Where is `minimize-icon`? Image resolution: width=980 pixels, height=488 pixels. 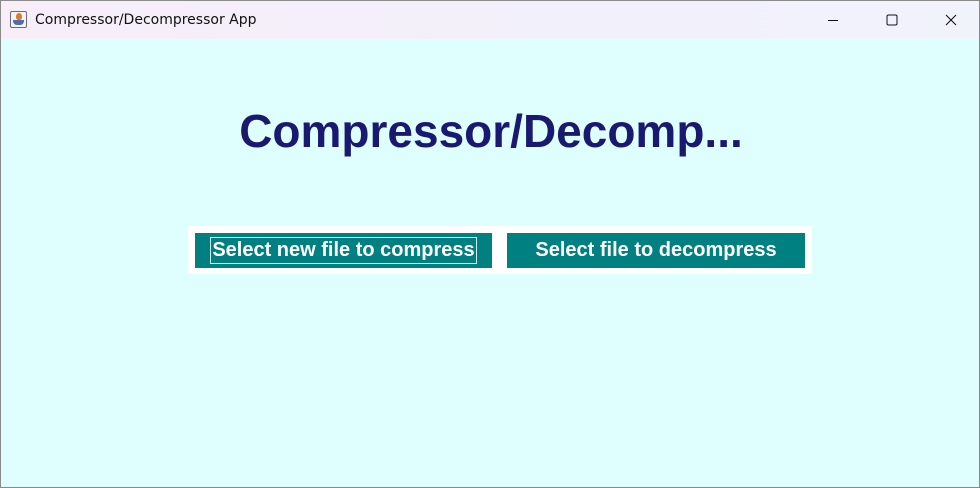 minimize-icon is located at coordinates (833, 20).